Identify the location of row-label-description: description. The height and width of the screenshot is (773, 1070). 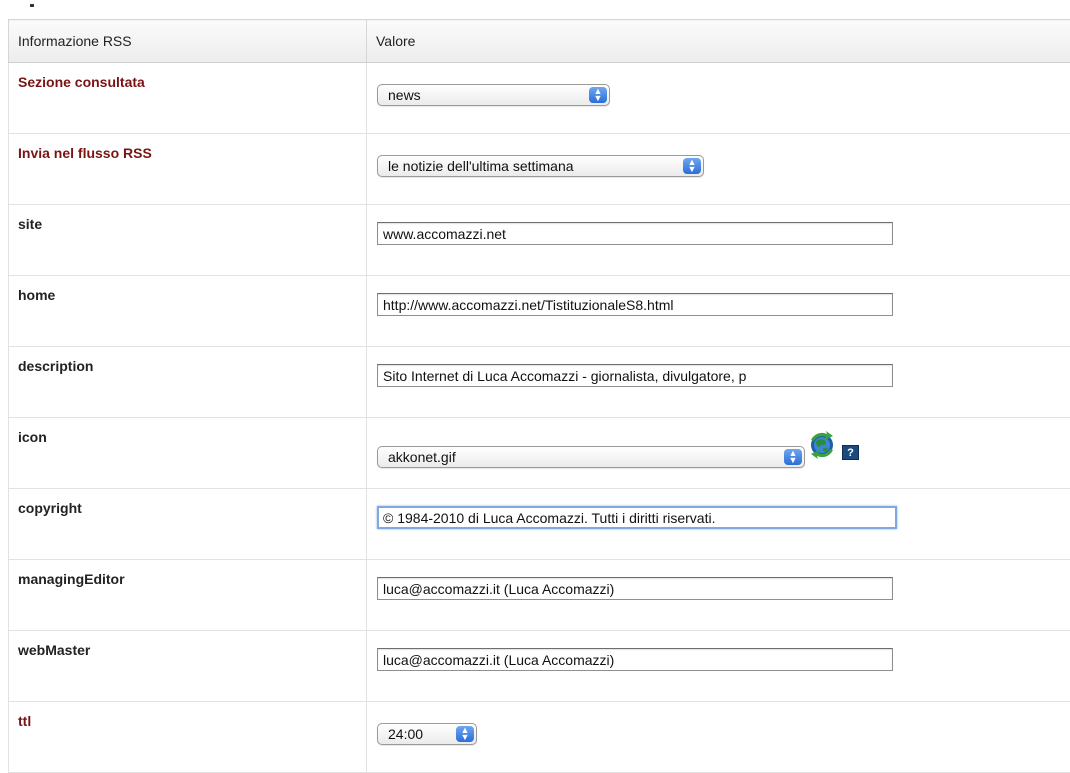
(188, 382).